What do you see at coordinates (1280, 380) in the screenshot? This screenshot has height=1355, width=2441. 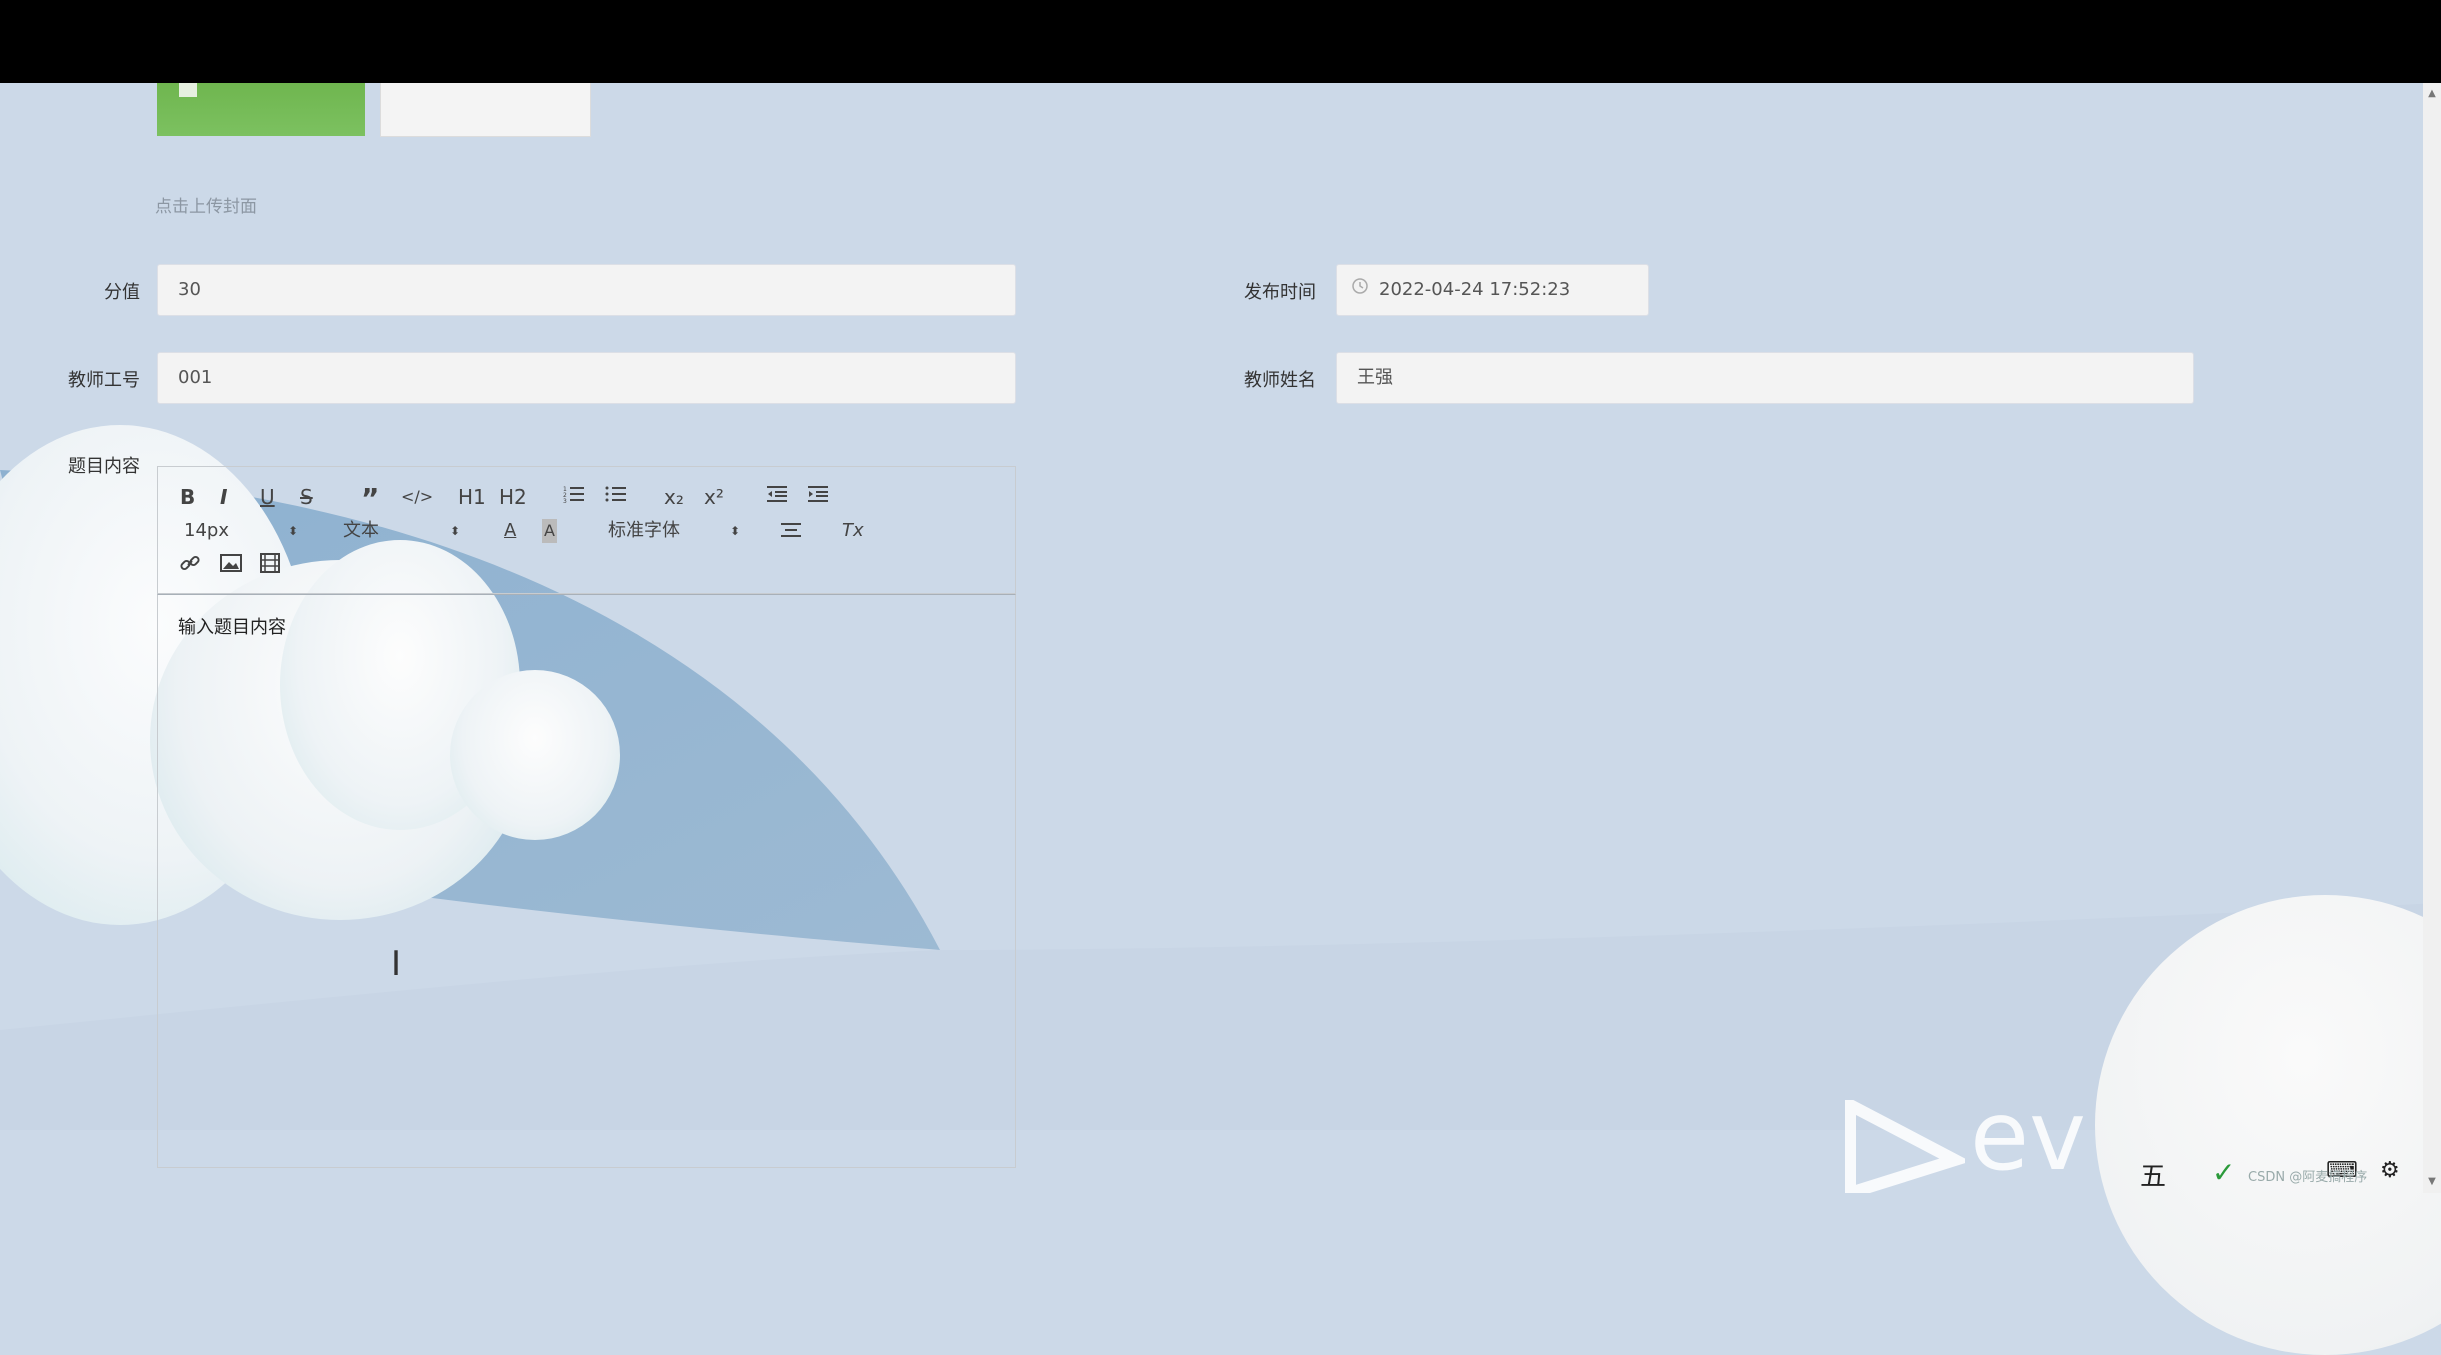 I see `teacher-name-label: 教师姓名` at bounding box center [1280, 380].